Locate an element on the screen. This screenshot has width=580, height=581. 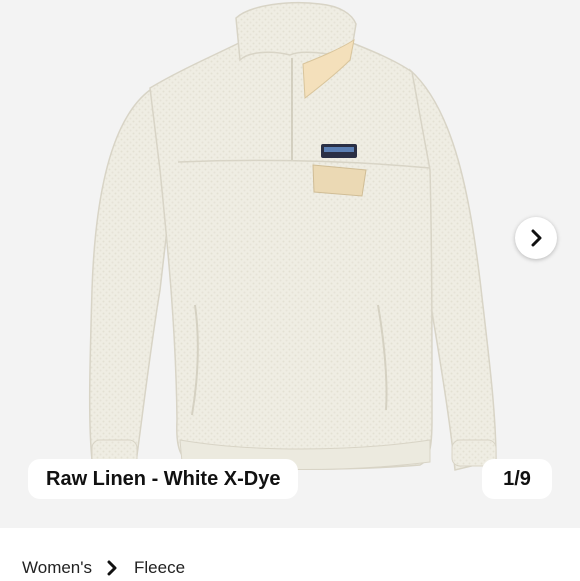
breadcrumb-item-fleece: Fleece is located at coordinates (159, 568).